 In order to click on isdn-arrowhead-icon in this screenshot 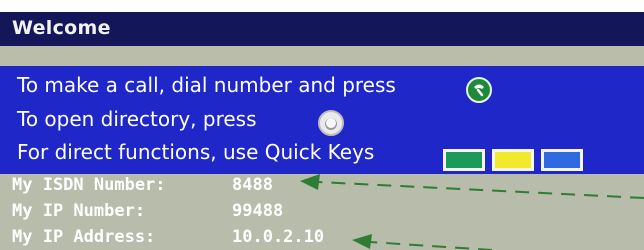, I will do `click(310, 182)`.